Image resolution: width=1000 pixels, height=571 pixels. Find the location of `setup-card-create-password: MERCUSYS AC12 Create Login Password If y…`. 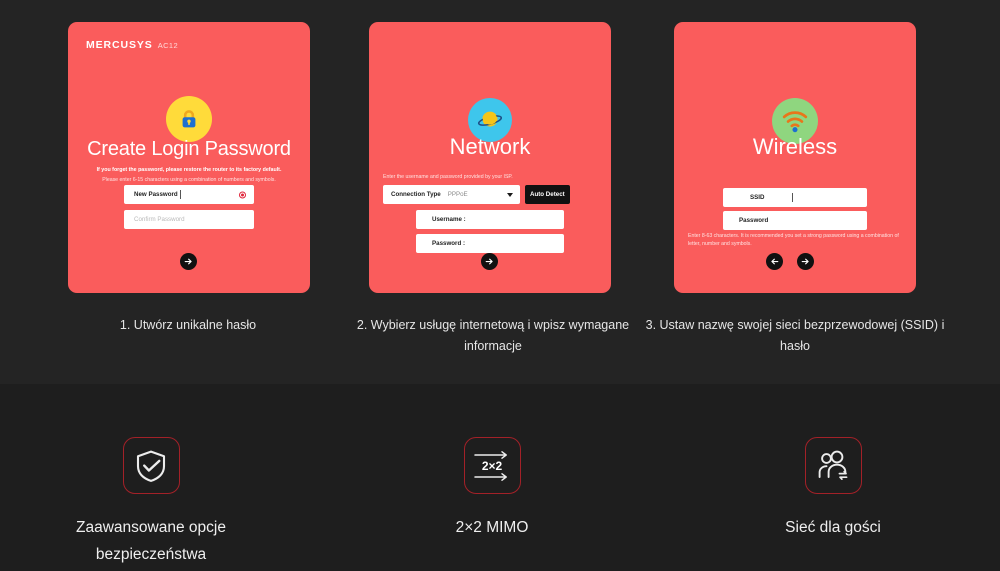

setup-card-create-password: MERCUSYS AC12 Create Login Password If y… is located at coordinates (189, 157).